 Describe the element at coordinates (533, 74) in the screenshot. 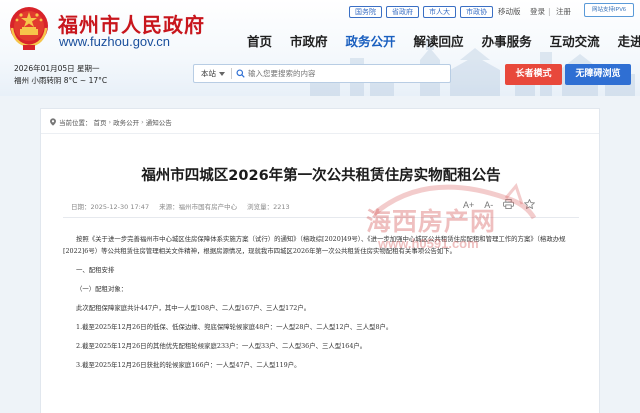

I see `elder-mode-button: 长者模式` at that location.